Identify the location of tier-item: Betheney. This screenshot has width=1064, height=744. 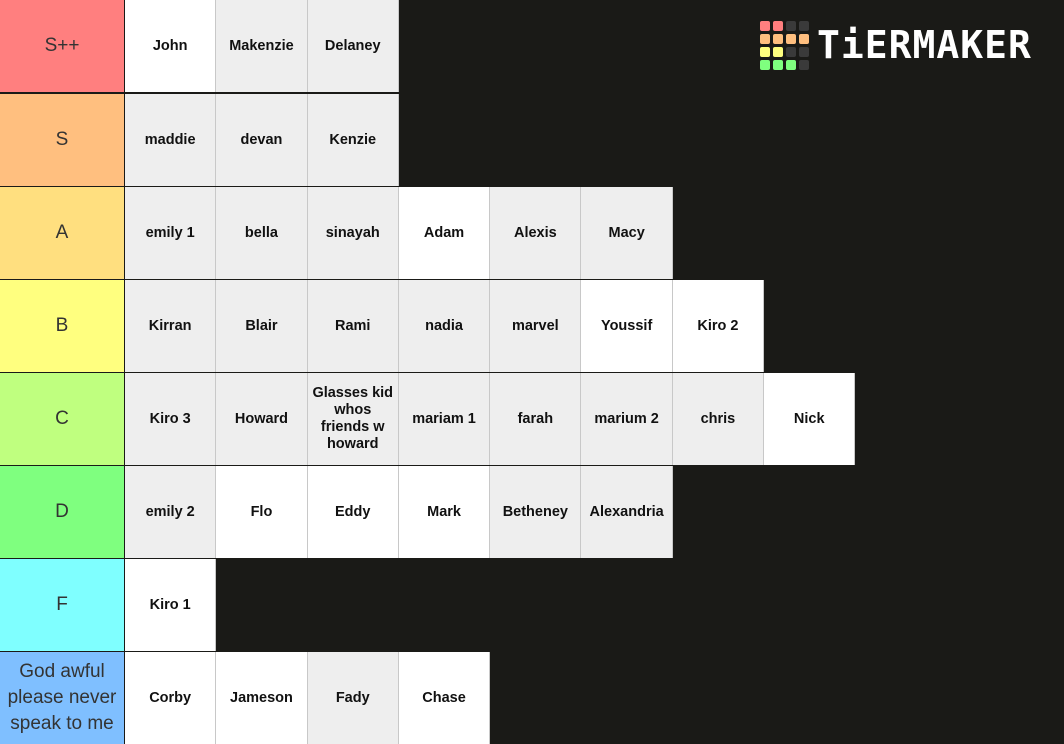
(536, 512).